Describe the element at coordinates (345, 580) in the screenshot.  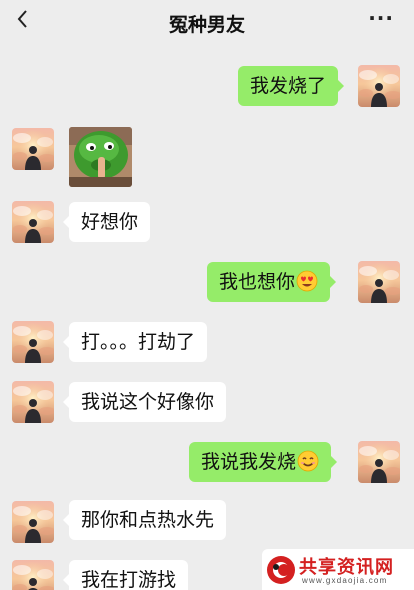
I see `watermark-url: www.gxdaojia.com` at that location.